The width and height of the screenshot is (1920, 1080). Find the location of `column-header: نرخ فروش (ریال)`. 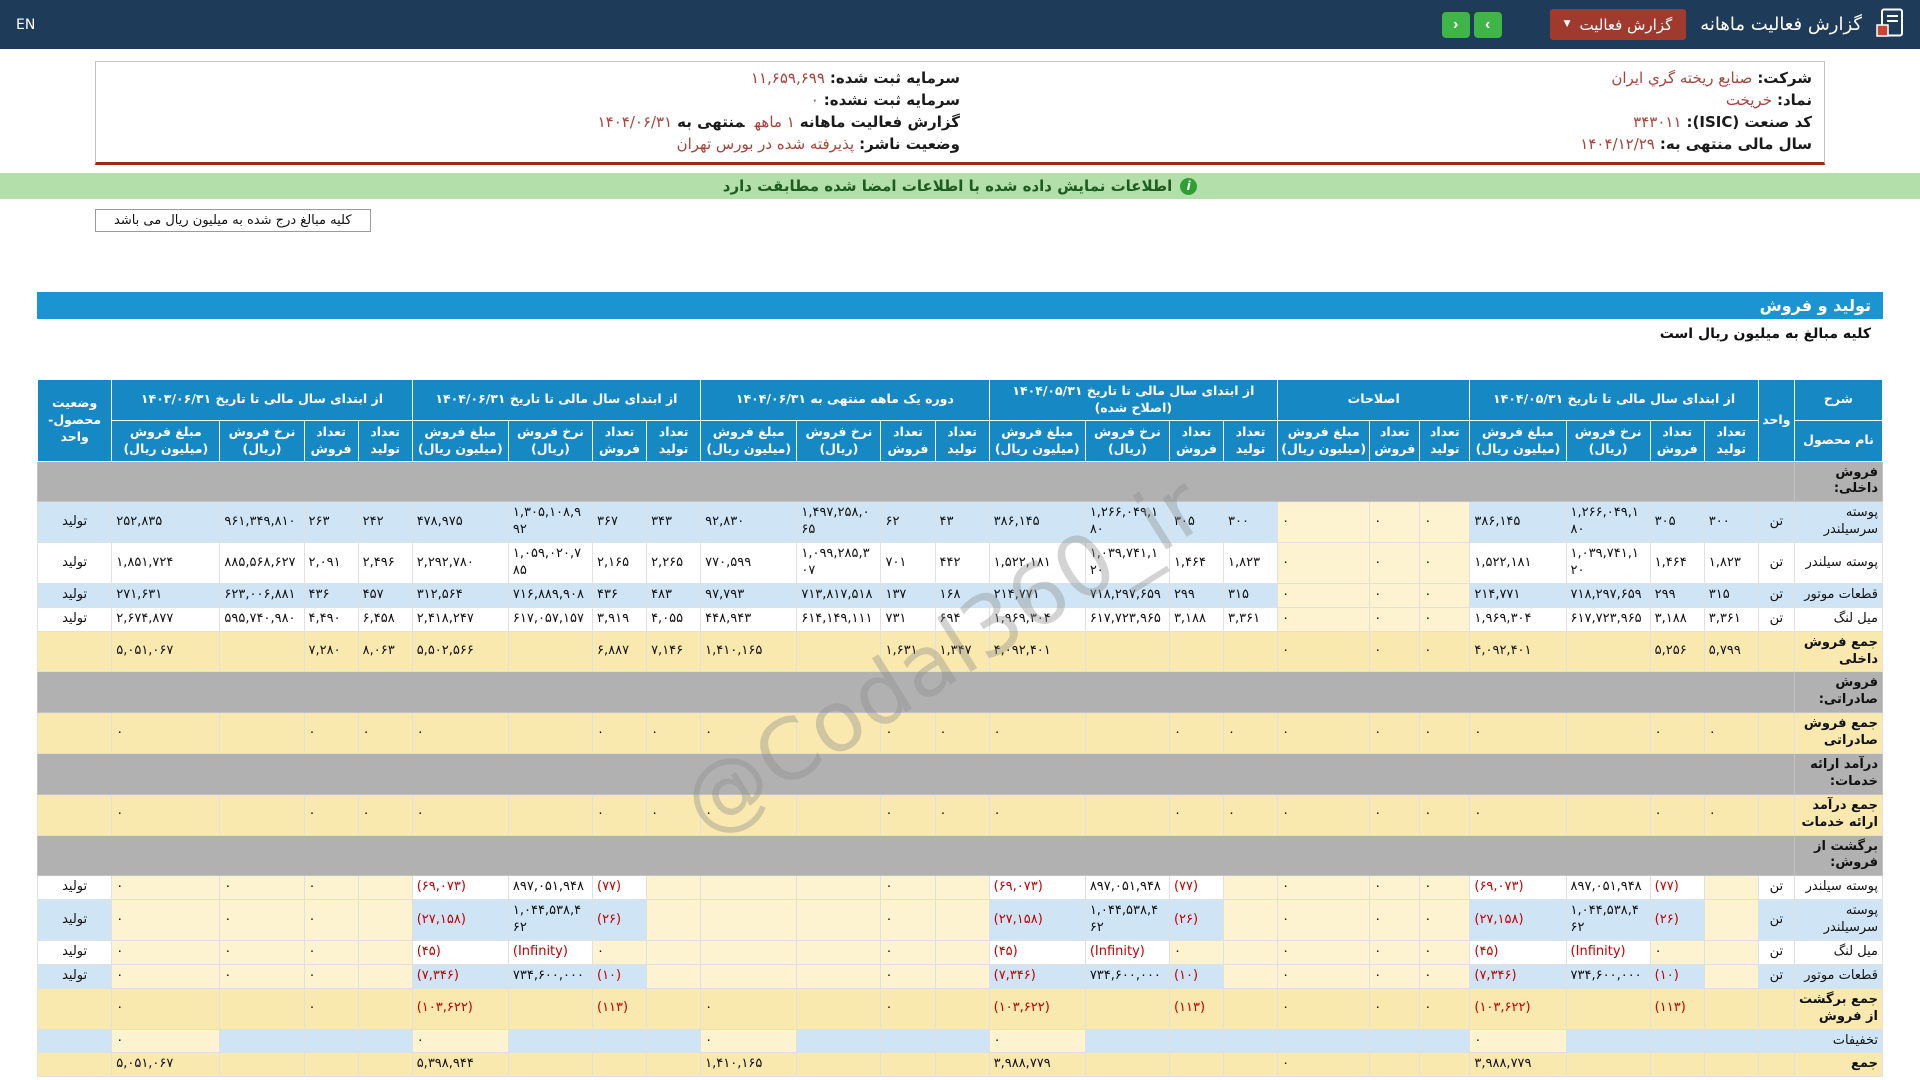

column-header: نرخ فروش (ریال) is located at coordinates (839, 440).